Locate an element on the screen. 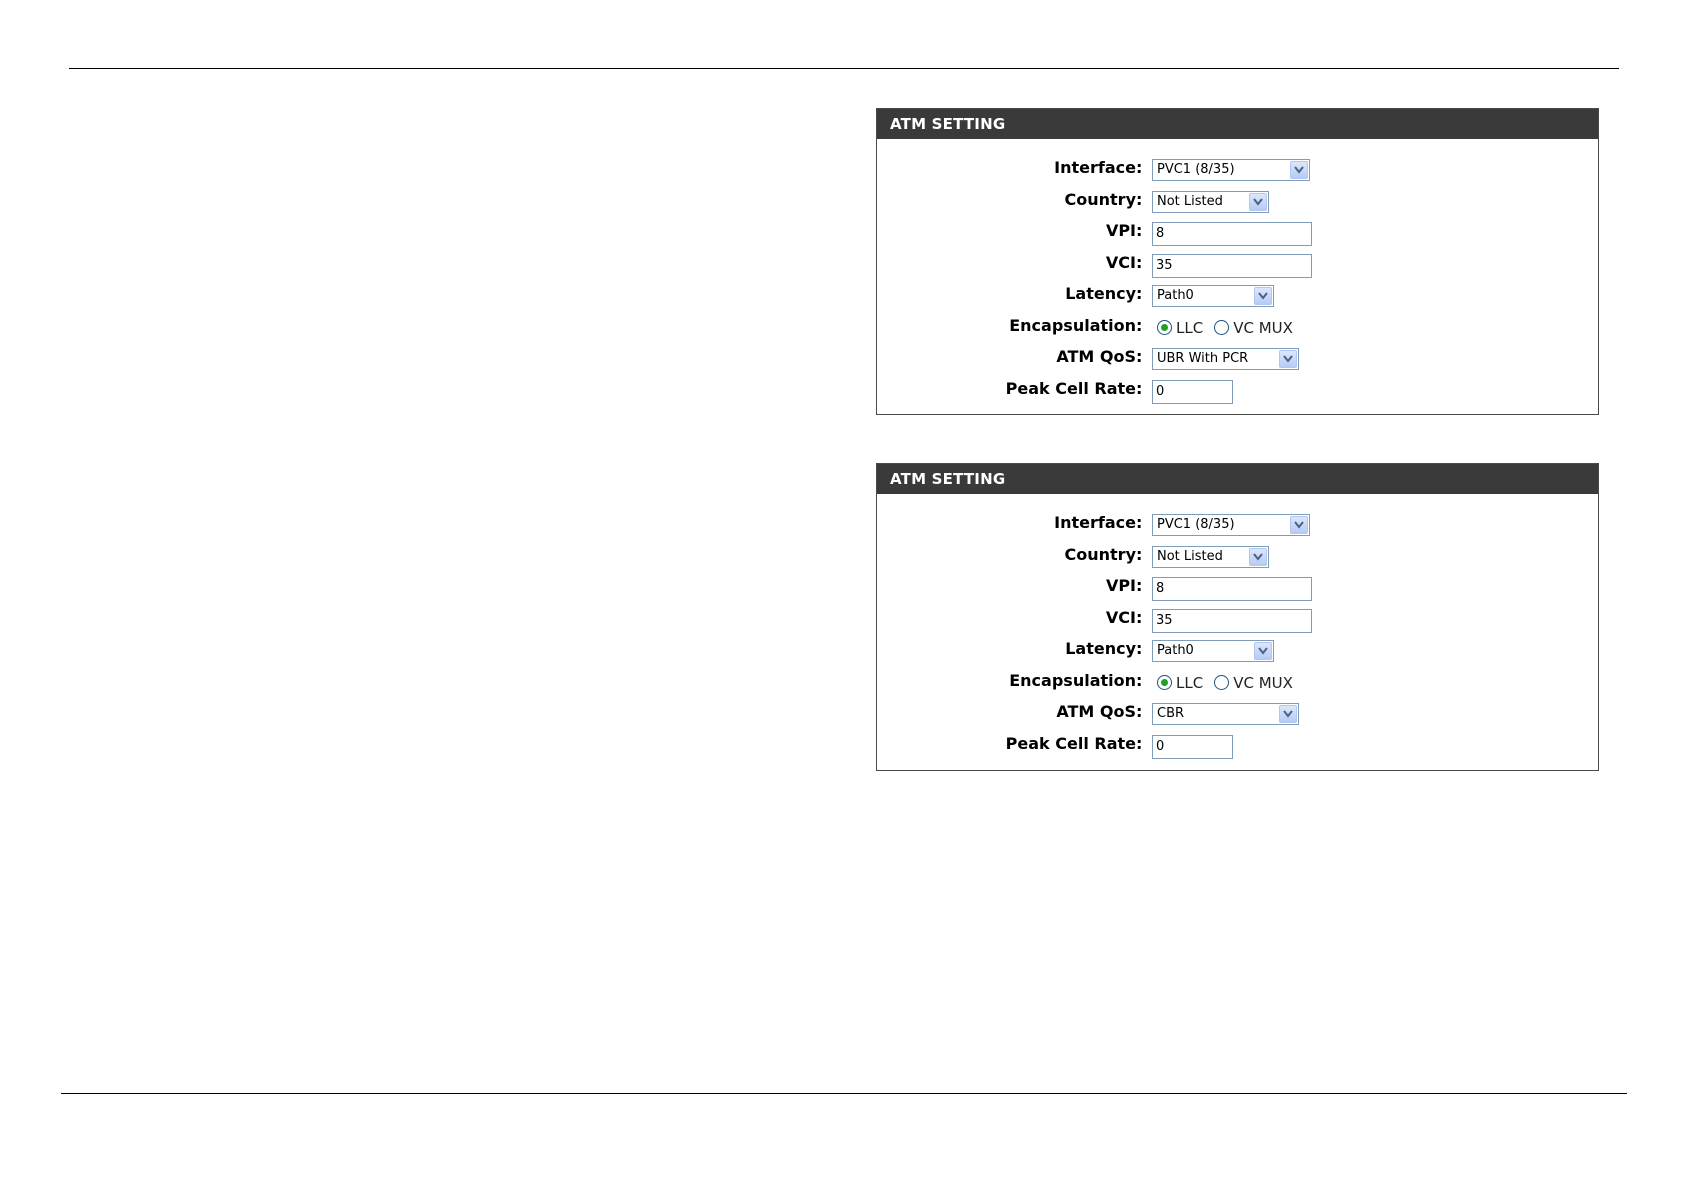  atm-qos-row: ATM QoS : UBR With PCR is located at coordinates (1237, 362).